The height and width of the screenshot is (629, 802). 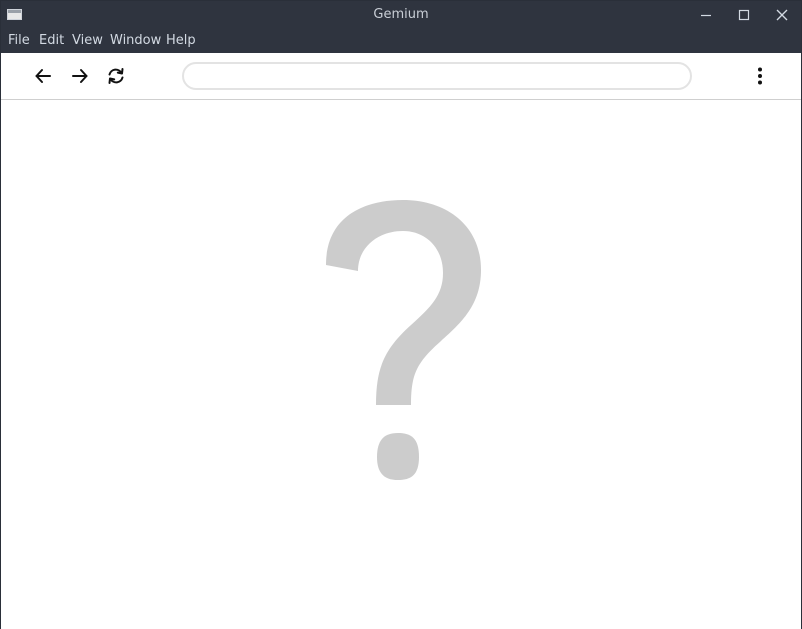 I want to click on maximize-button, so click(x=744, y=15).